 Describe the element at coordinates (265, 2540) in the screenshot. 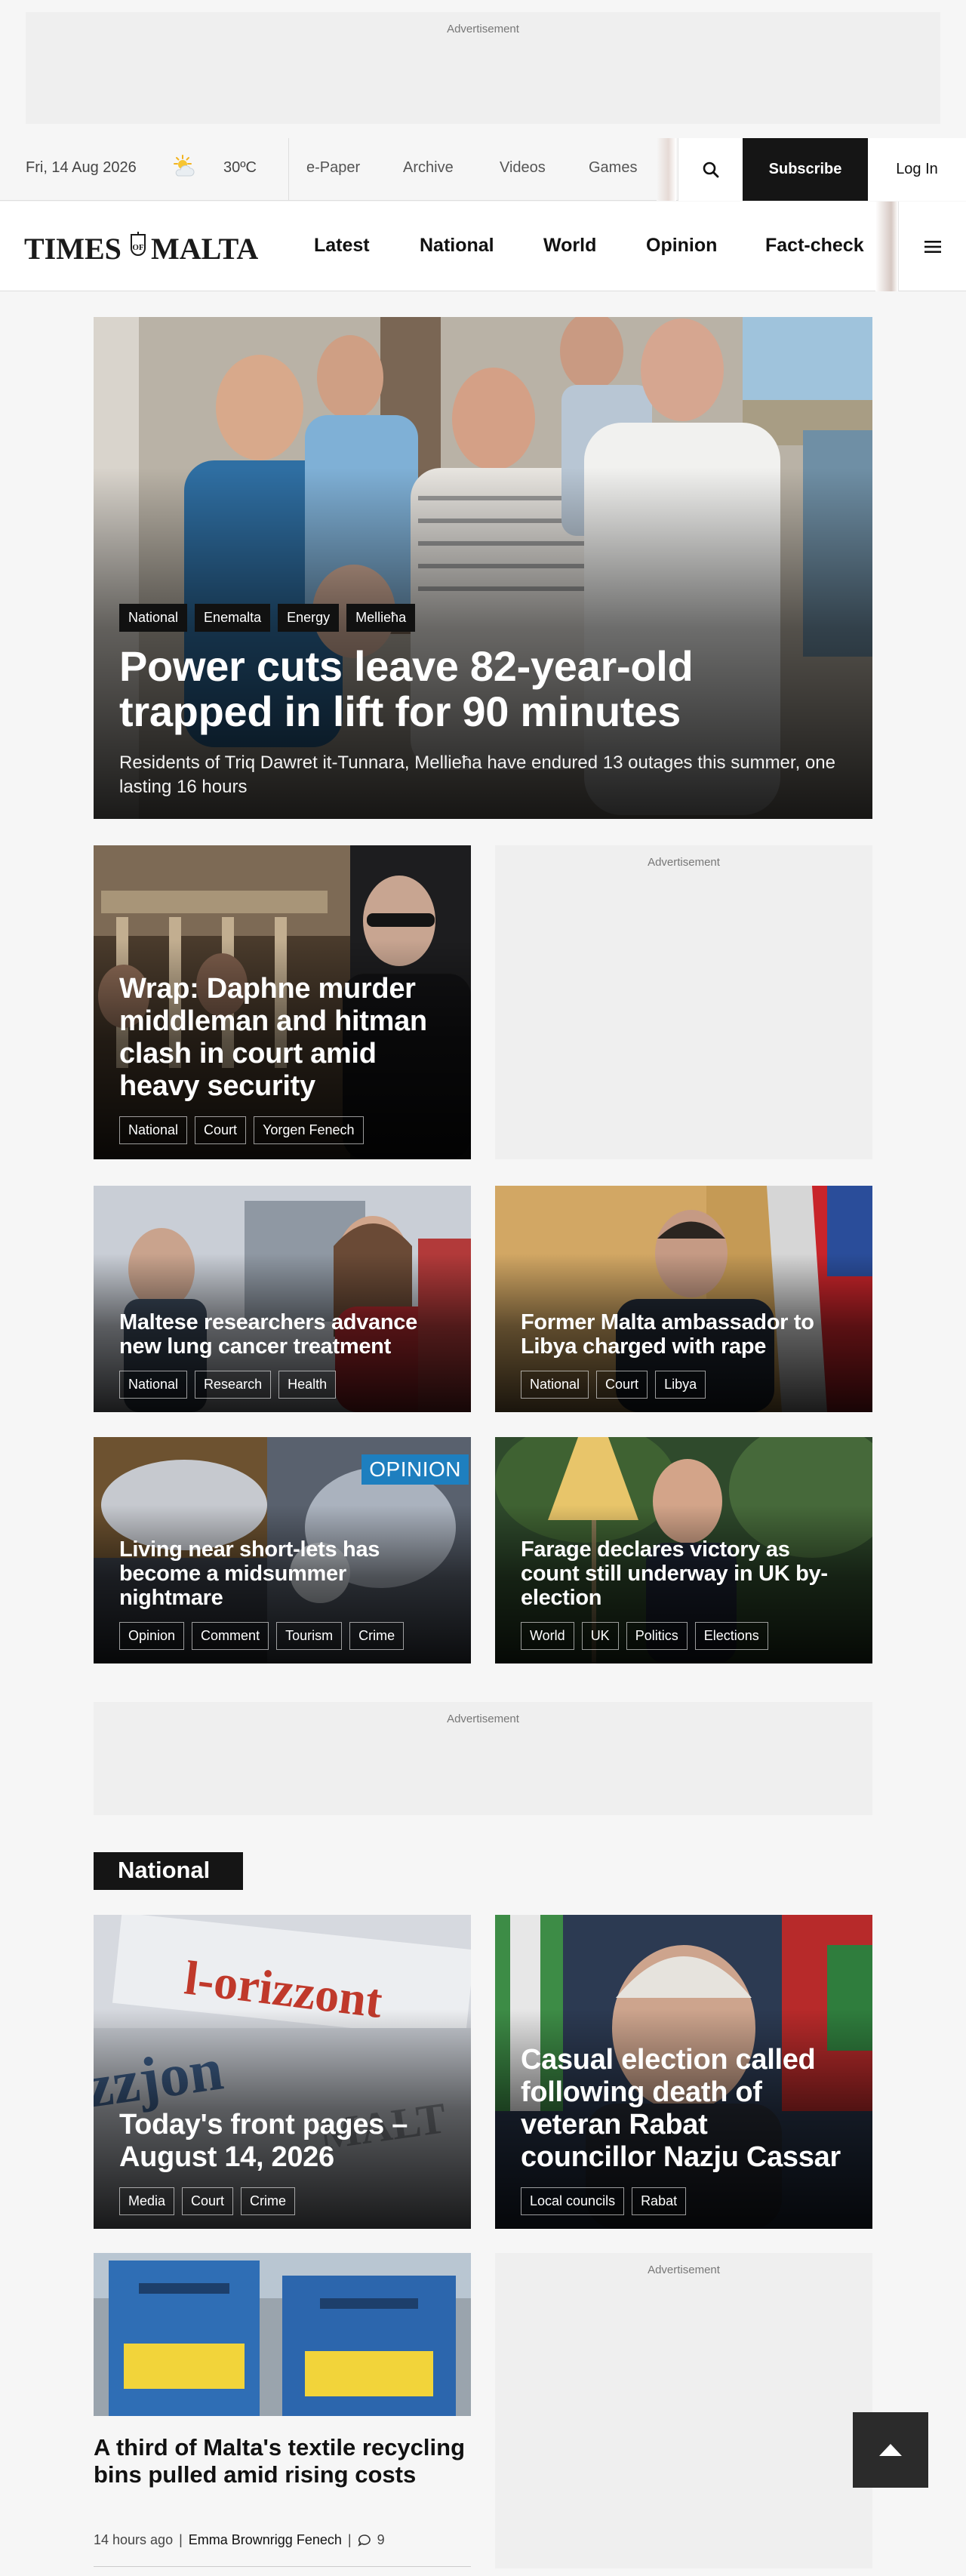

I see `story-author: Emma Brownrigg Fenech` at that location.